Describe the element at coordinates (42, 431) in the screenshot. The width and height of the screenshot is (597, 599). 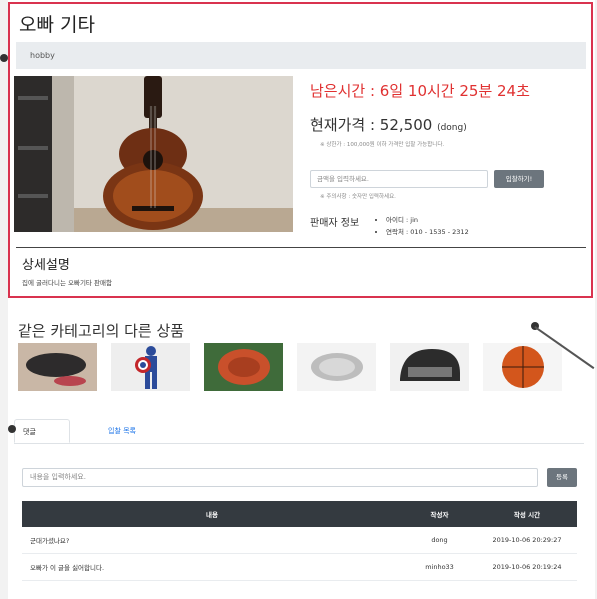
I see `tab-comments: 댓글` at that location.